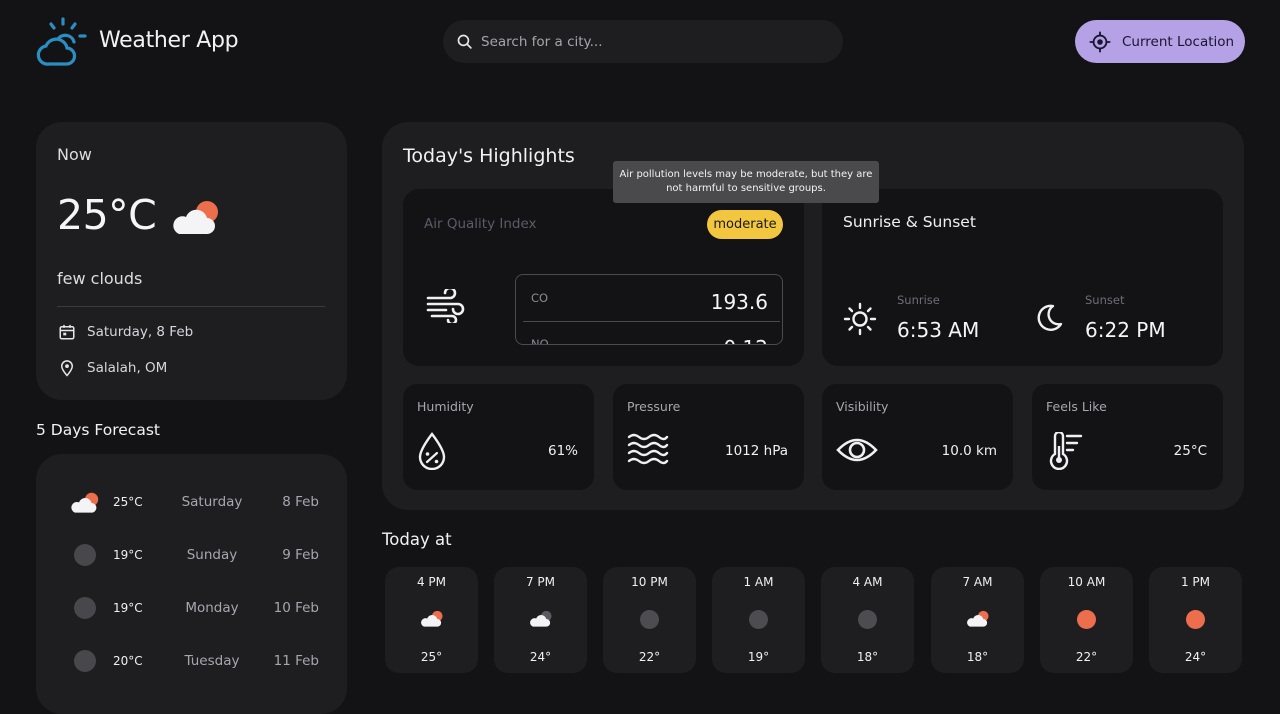 This screenshot has width=1280, height=714. Describe the element at coordinates (480, 224) in the screenshot. I see `aqi-label: Air Quality Index` at that location.